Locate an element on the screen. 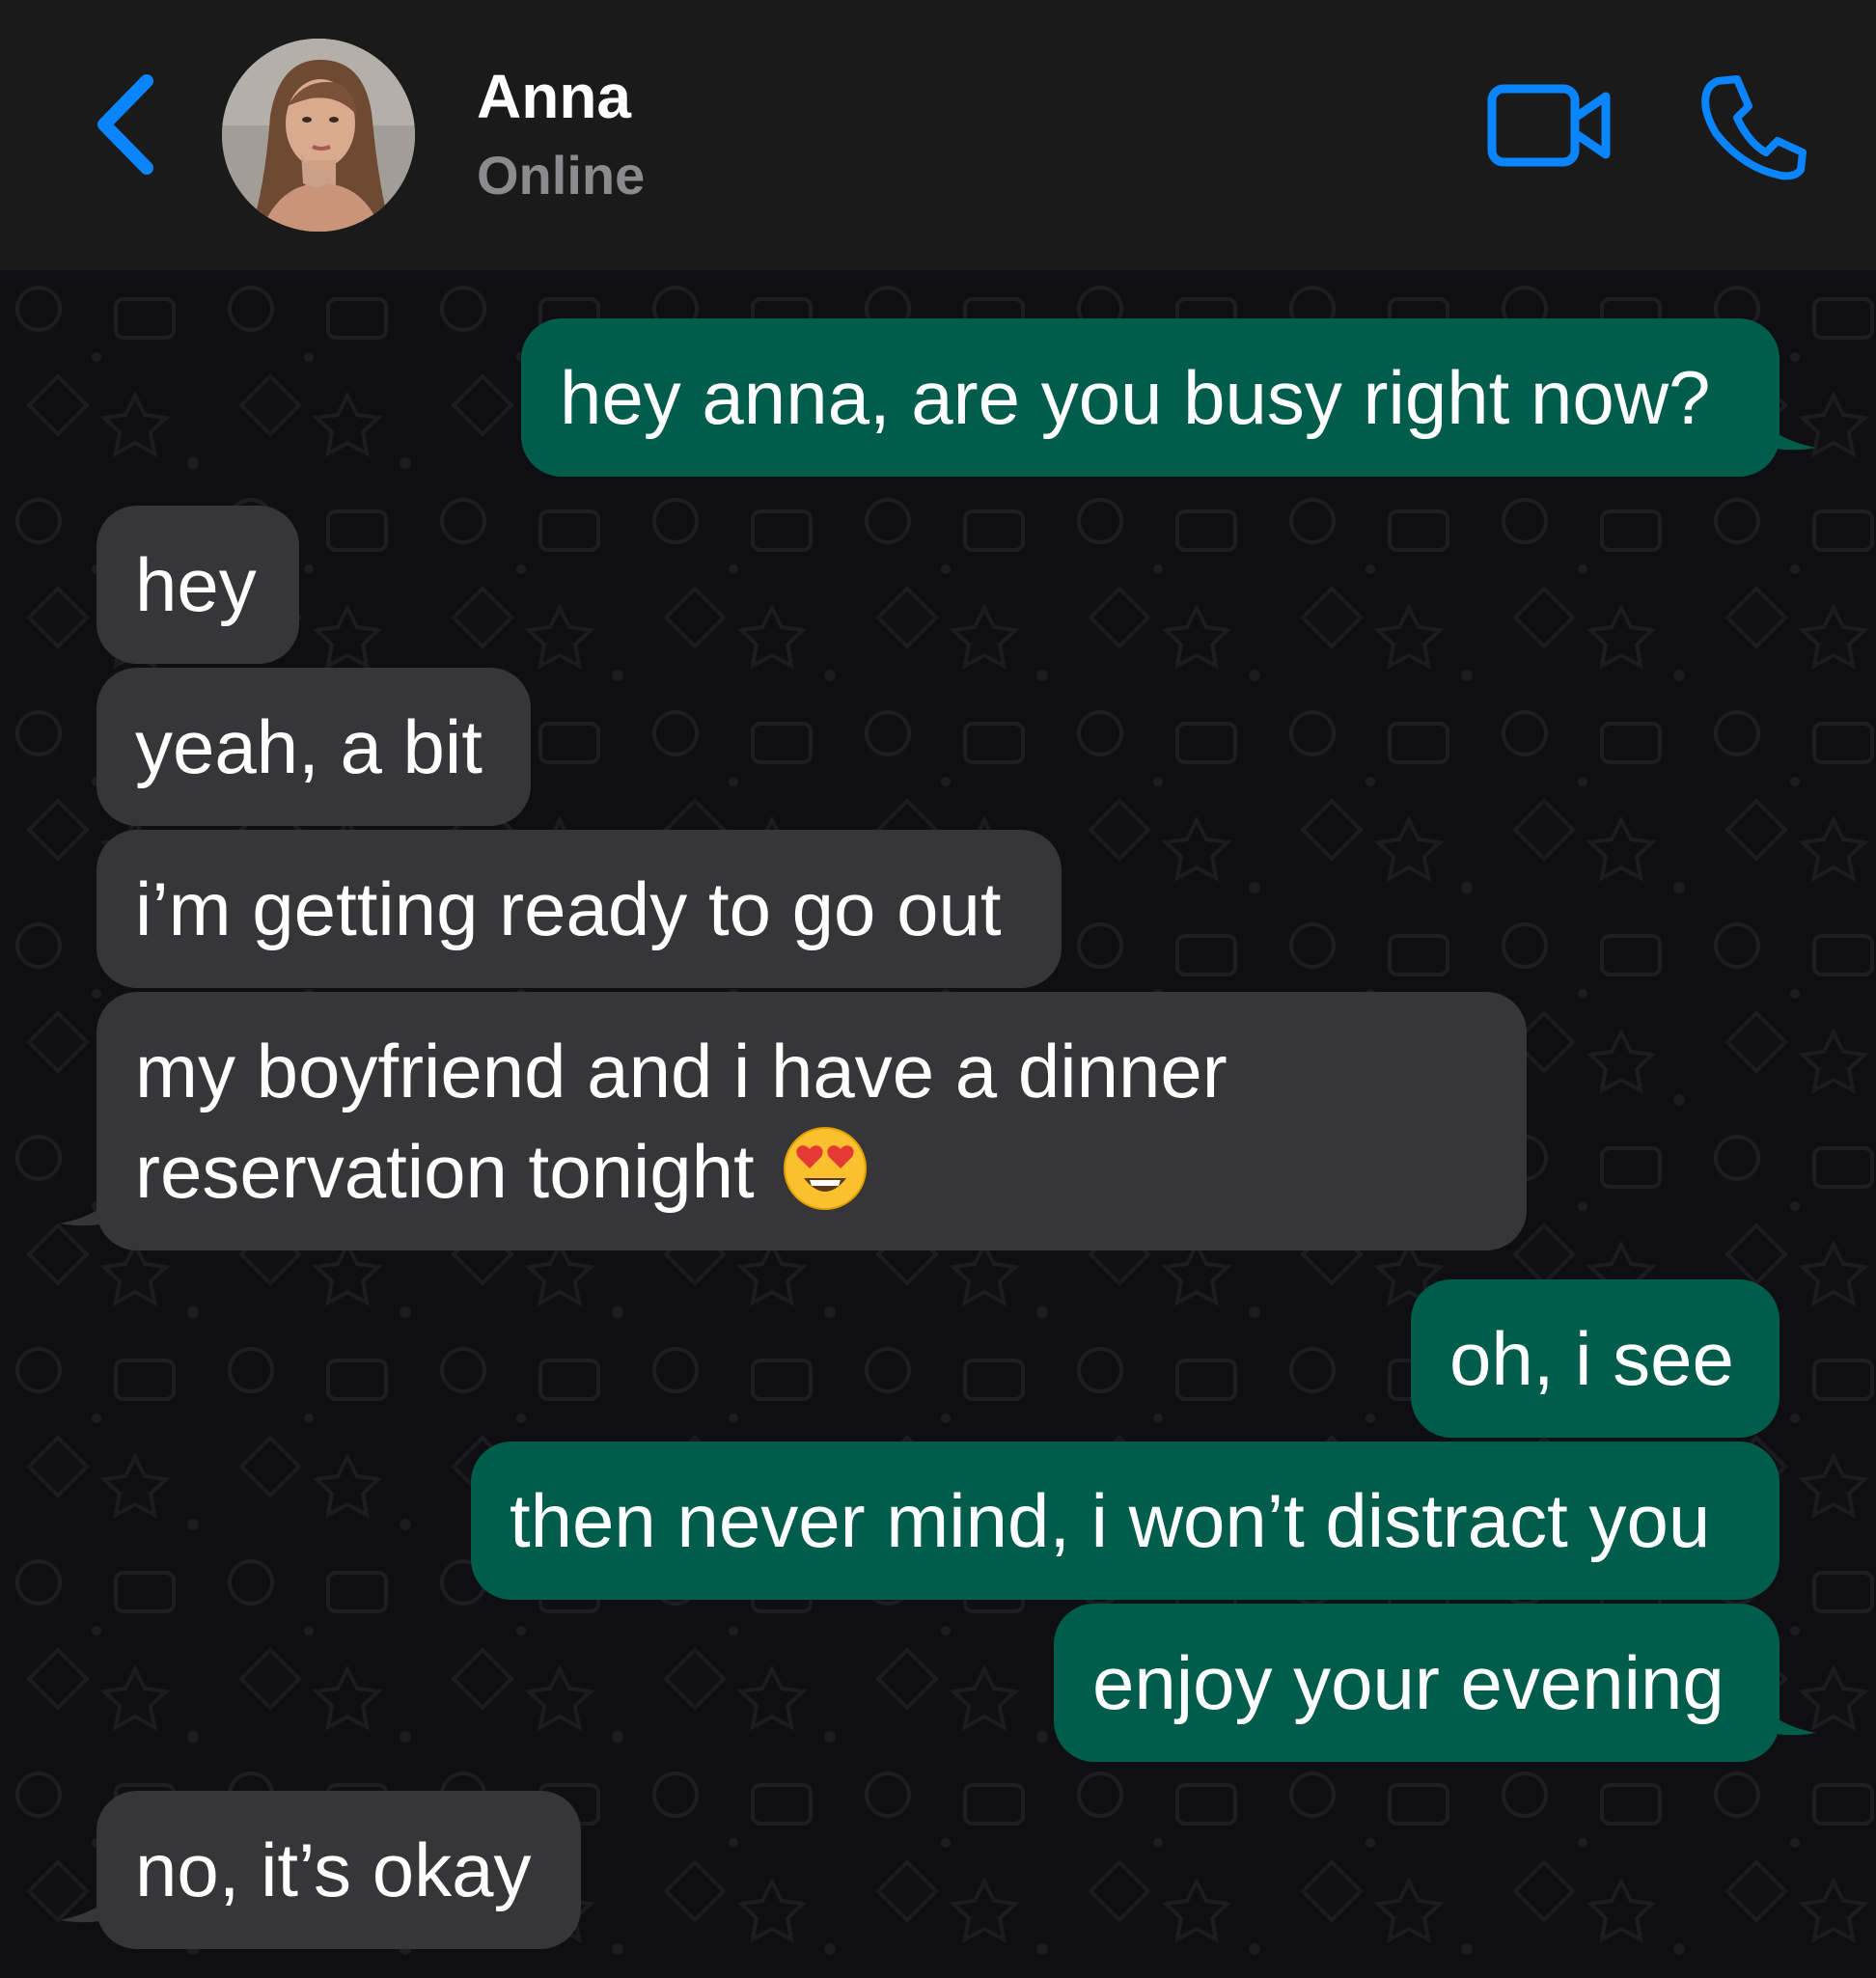 The image size is (1876, 1978). video-camera-icon is located at coordinates (1550, 125).